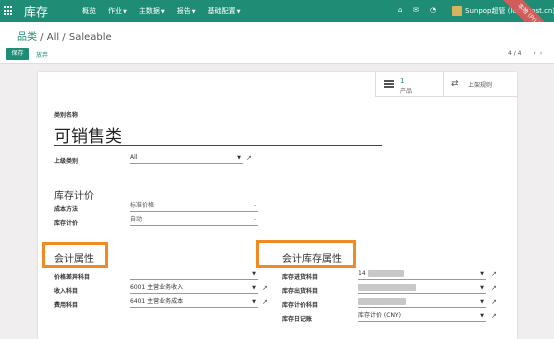 This screenshot has height=339, width=554. Describe the element at coordinates (400, 10) in the screenshot. I see `home-icon: ⌂` at that location.